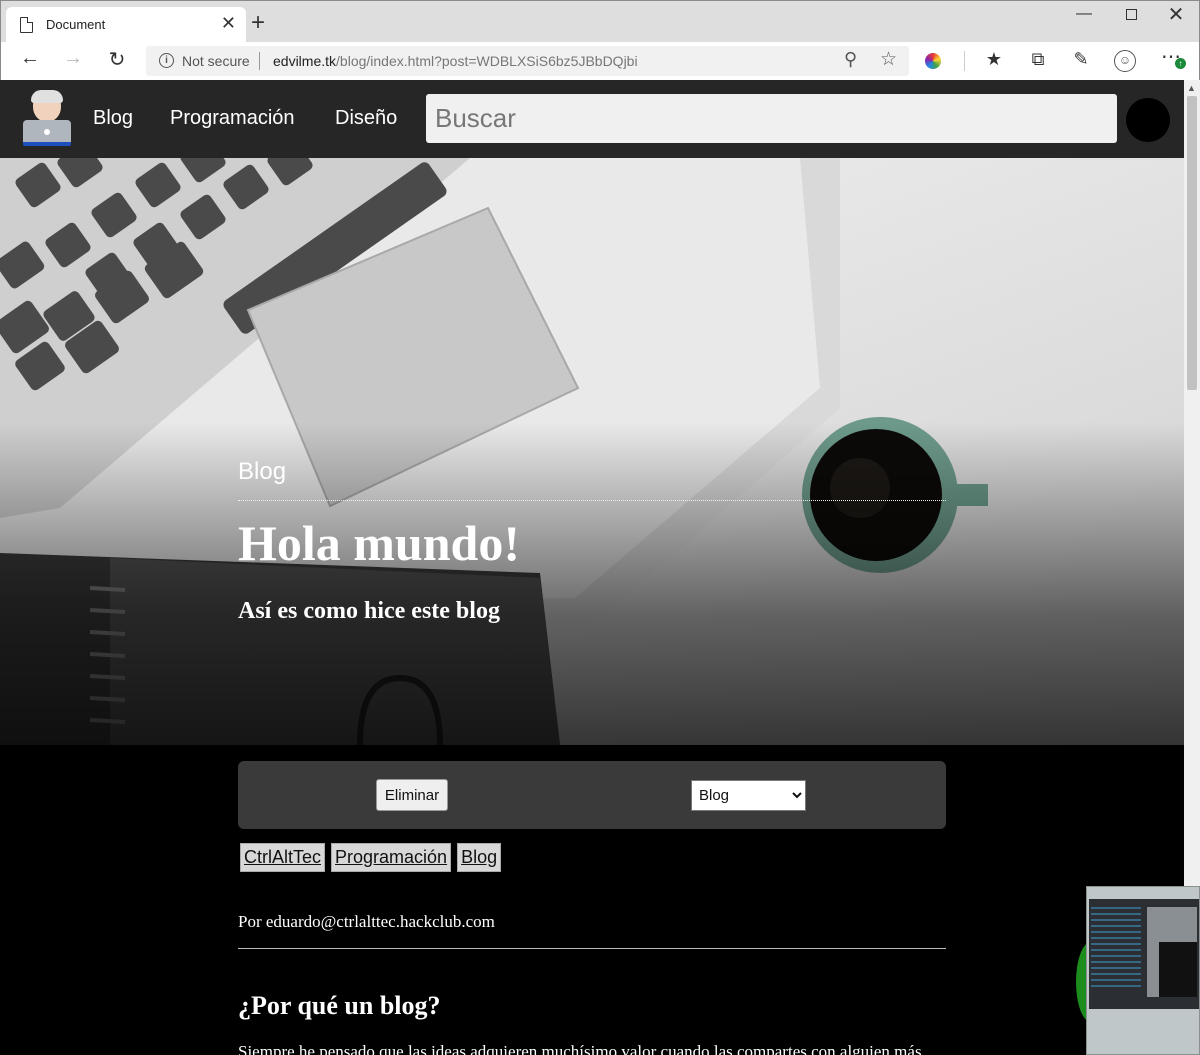 The height and width of the screenshot is (1055, 1200). I want to click on color-wheel-icon, so click(933, 61).